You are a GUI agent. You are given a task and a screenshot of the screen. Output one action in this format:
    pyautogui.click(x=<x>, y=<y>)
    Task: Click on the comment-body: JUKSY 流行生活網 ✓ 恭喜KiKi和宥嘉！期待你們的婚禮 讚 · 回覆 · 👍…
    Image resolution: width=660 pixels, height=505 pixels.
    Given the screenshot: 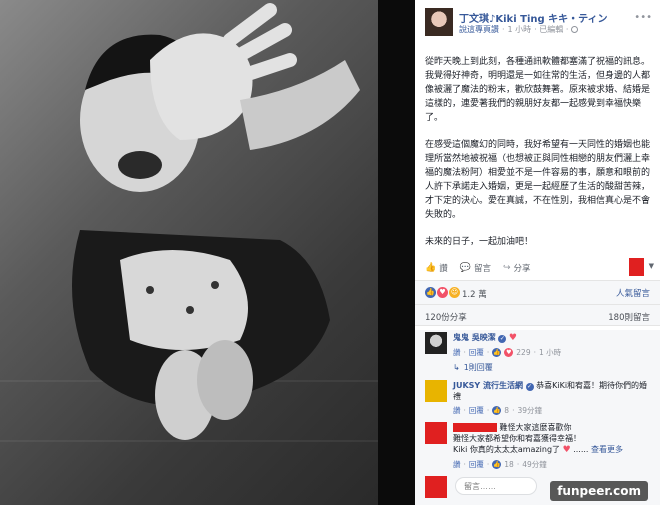 What is the action you would take?
    pyautogui.click(x=553, y=398)
    